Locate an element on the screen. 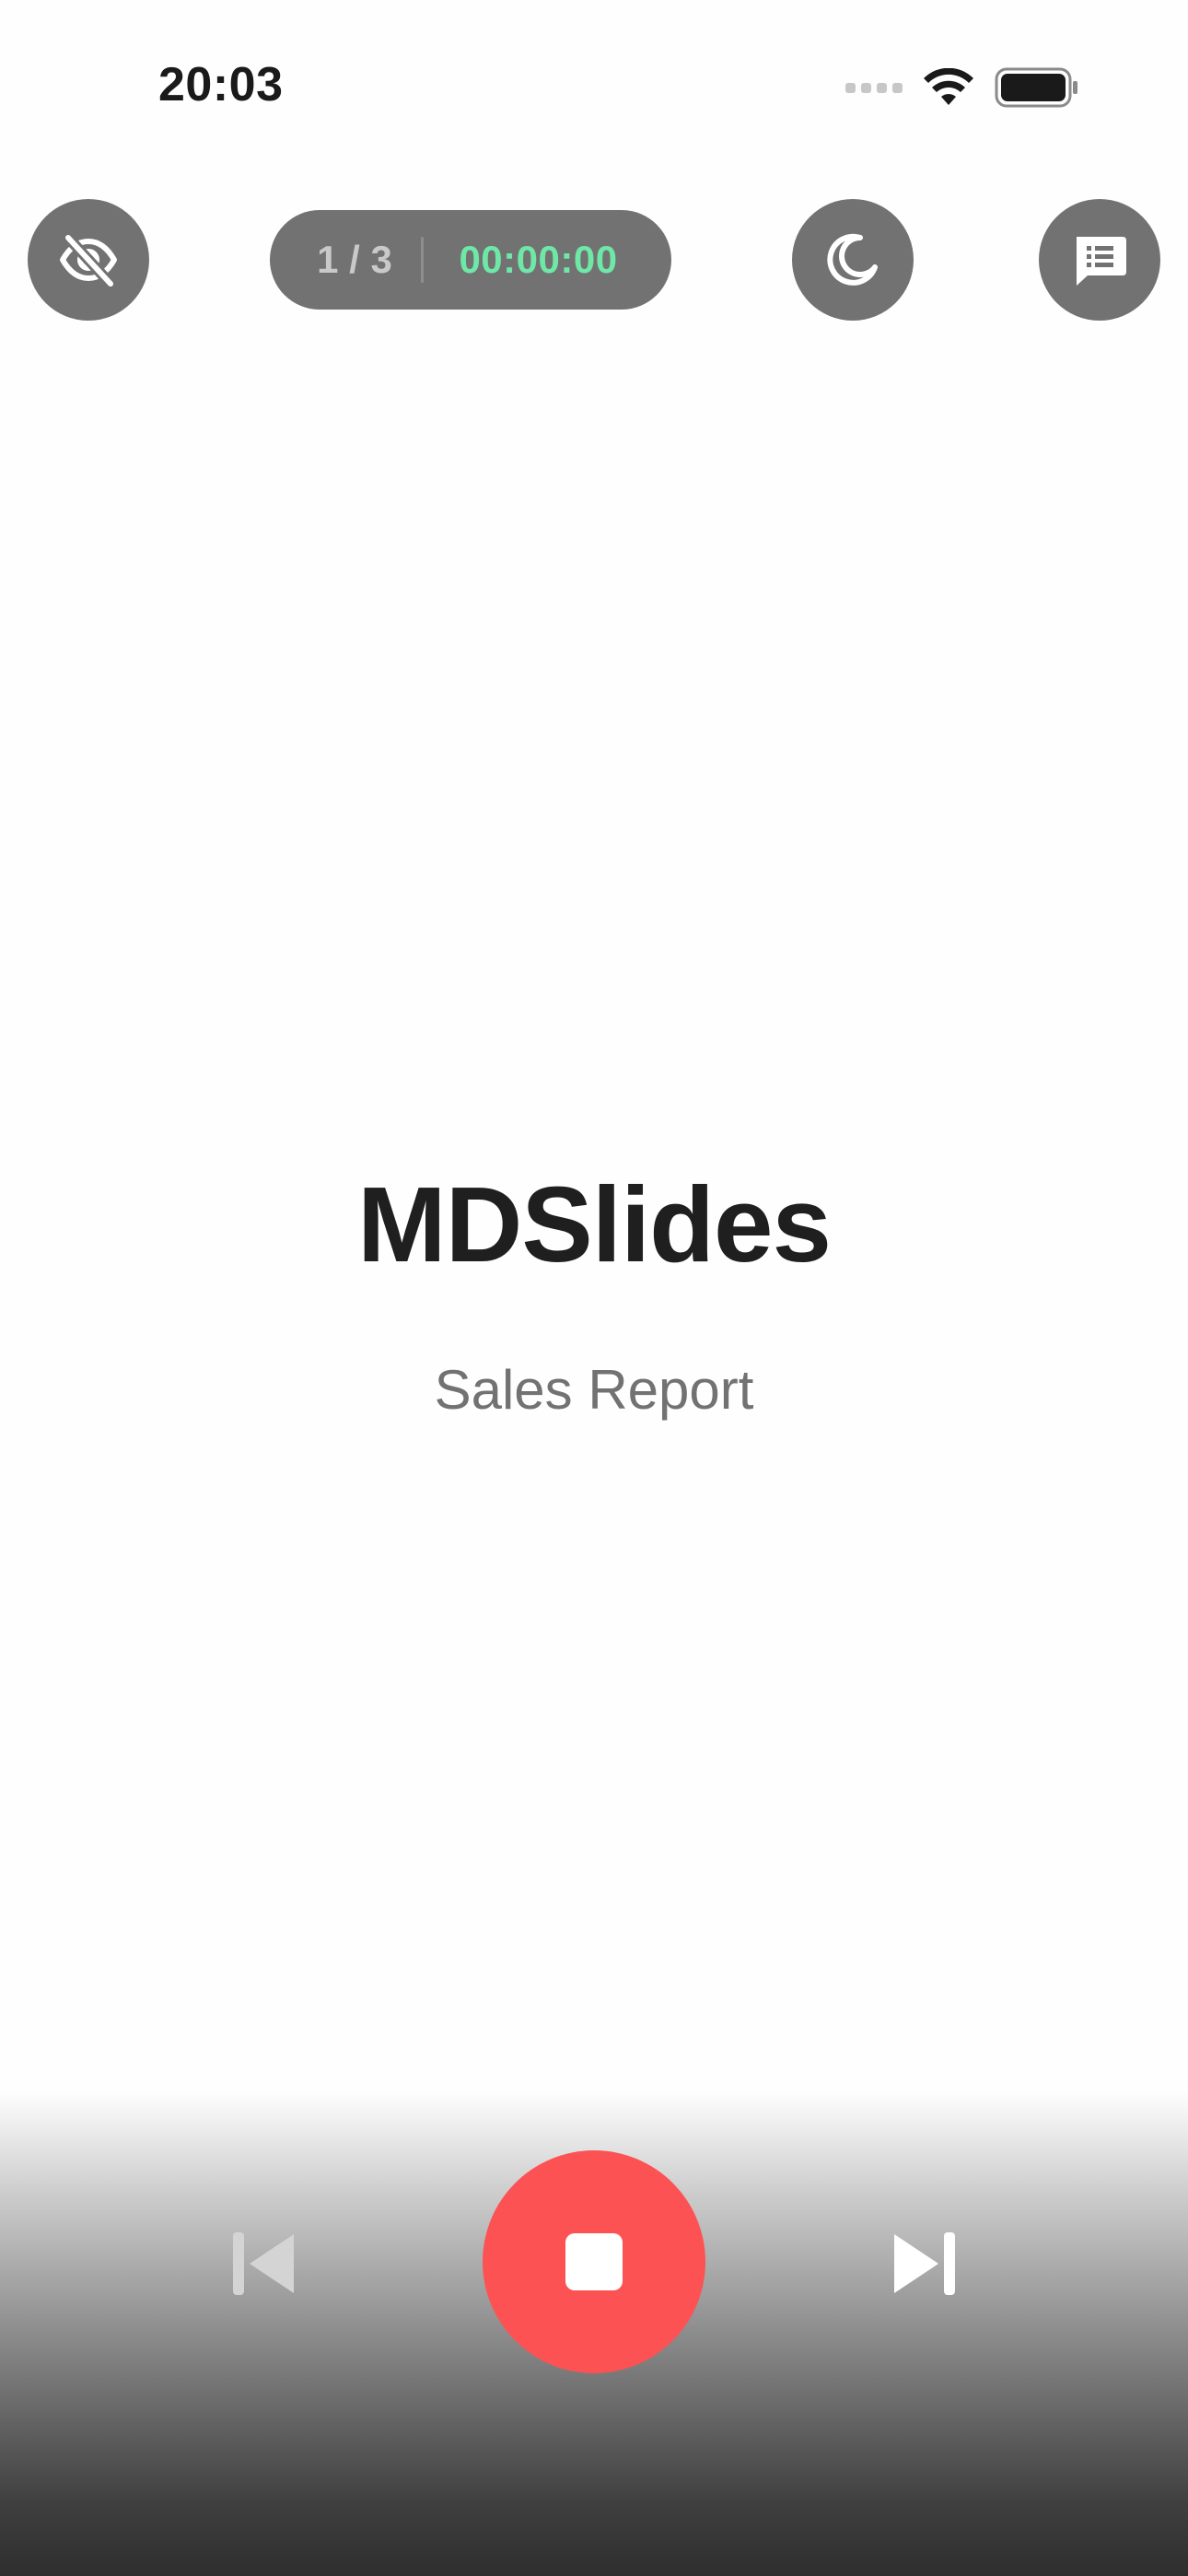 Image resolution: width=1188 pixels, height=2576 pixels. theme-toggle-button is located at coordinates (853, 260).